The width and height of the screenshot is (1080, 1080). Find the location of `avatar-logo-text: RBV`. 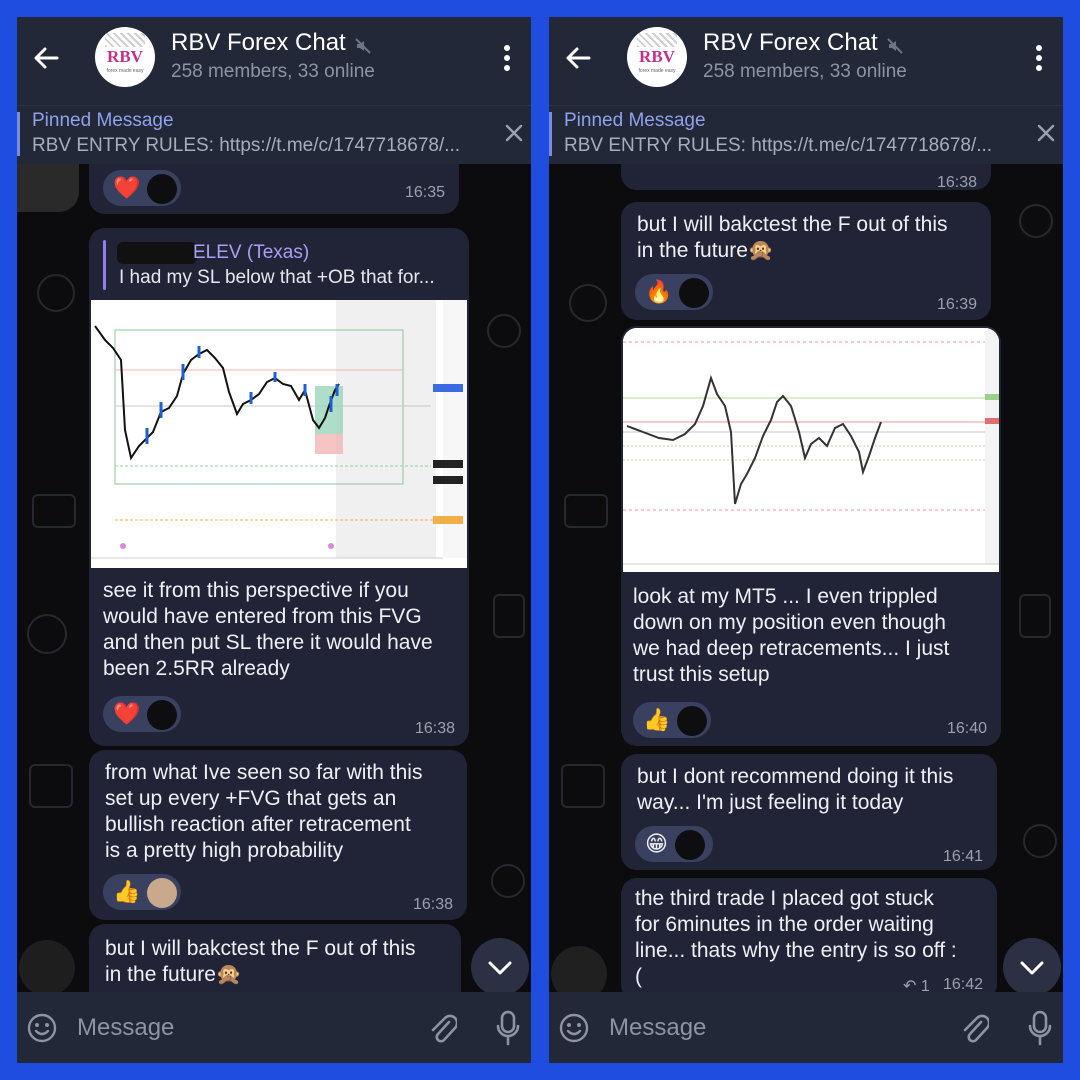

avatar-logo-text: RBV is located at coordinates (125, 56).